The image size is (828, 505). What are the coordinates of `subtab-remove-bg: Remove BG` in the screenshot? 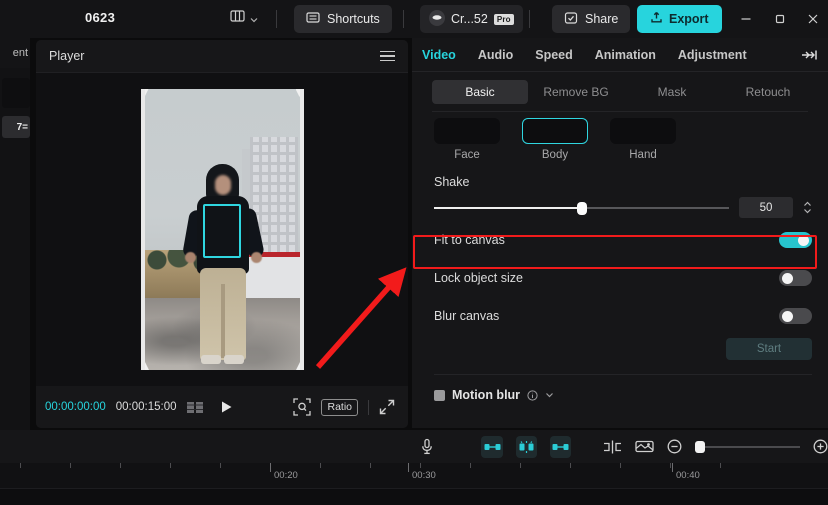 It's located at (576, 92).